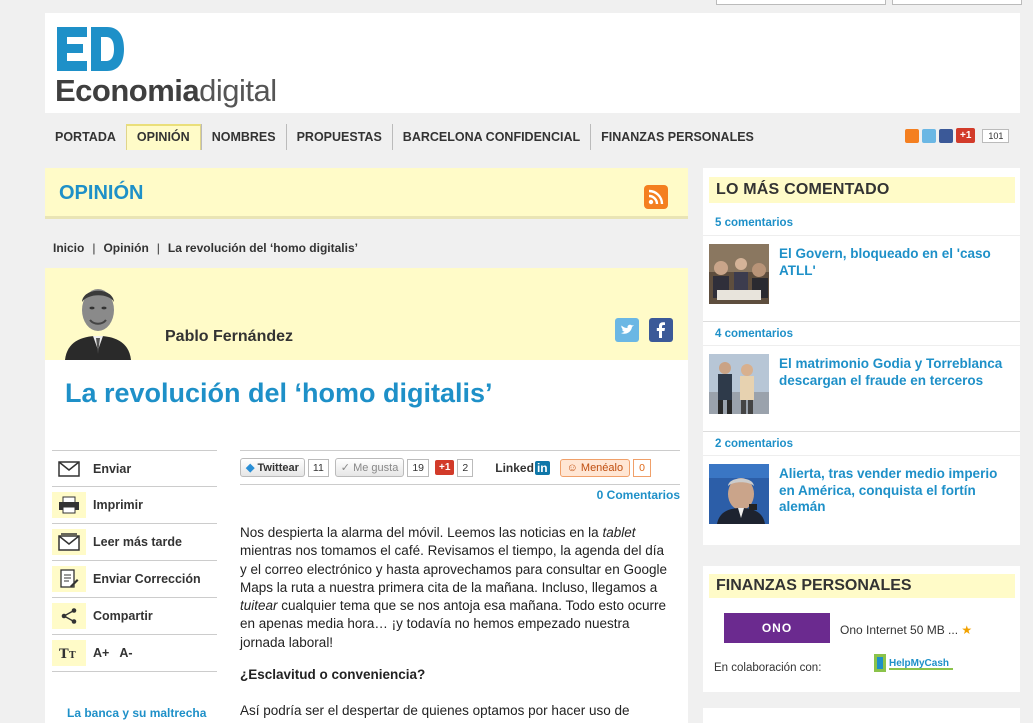 The height and width of the screenshot is (723, 1033). I want to click on correction-icon, so click(69, 579).